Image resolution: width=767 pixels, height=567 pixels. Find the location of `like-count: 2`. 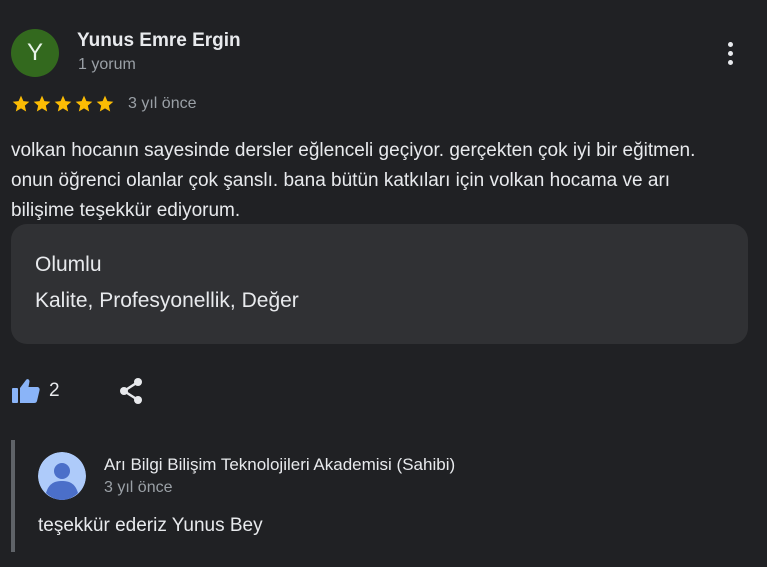

like-count: 2 is located at coordinates (54, 390).